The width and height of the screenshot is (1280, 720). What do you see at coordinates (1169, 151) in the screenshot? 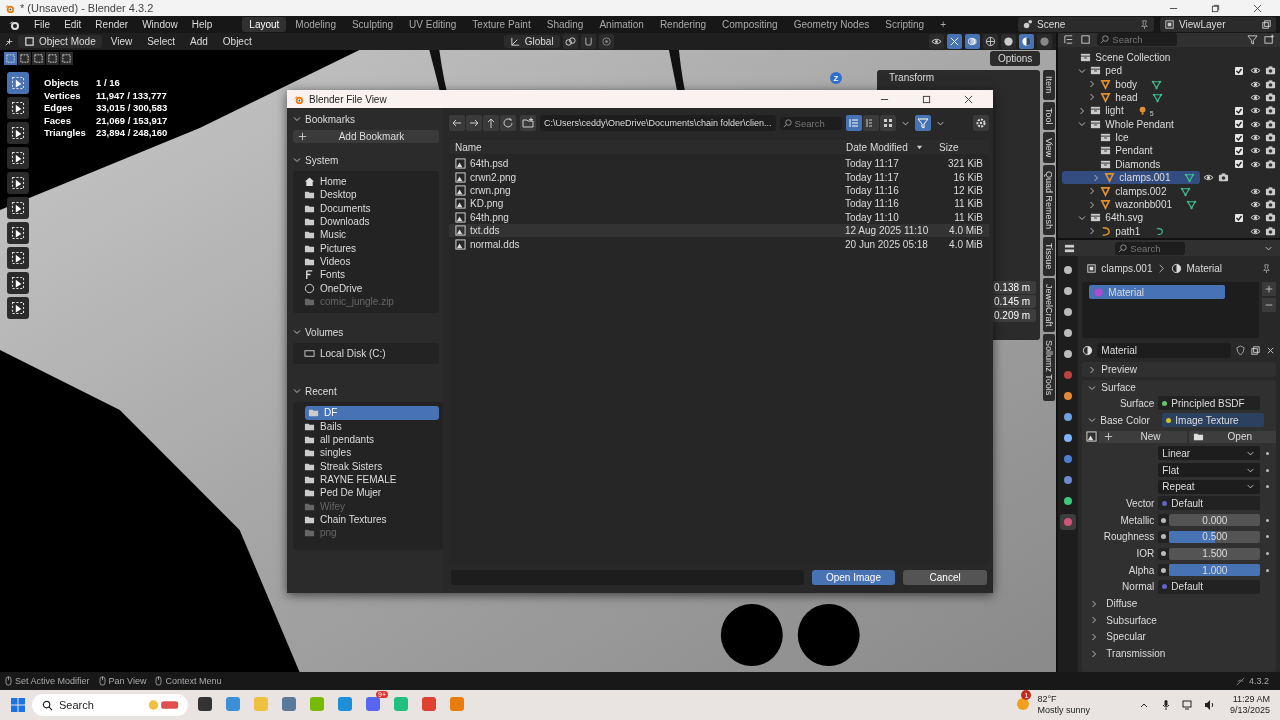
I see `outliner-row: Pendant` at bounding box center [1169, 151].